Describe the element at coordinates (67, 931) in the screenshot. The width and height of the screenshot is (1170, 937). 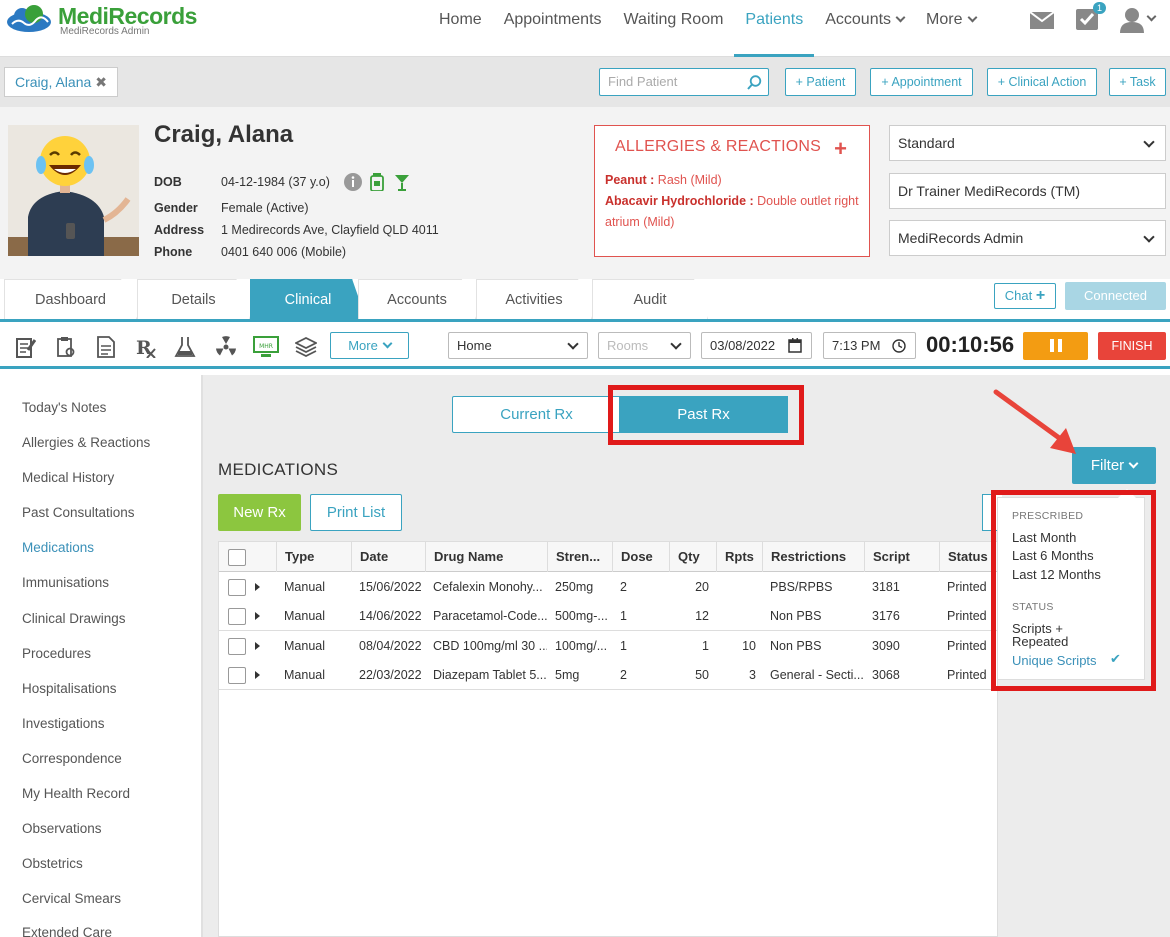
I see `sidebar-item-extended-care: Extended Care` at that location.